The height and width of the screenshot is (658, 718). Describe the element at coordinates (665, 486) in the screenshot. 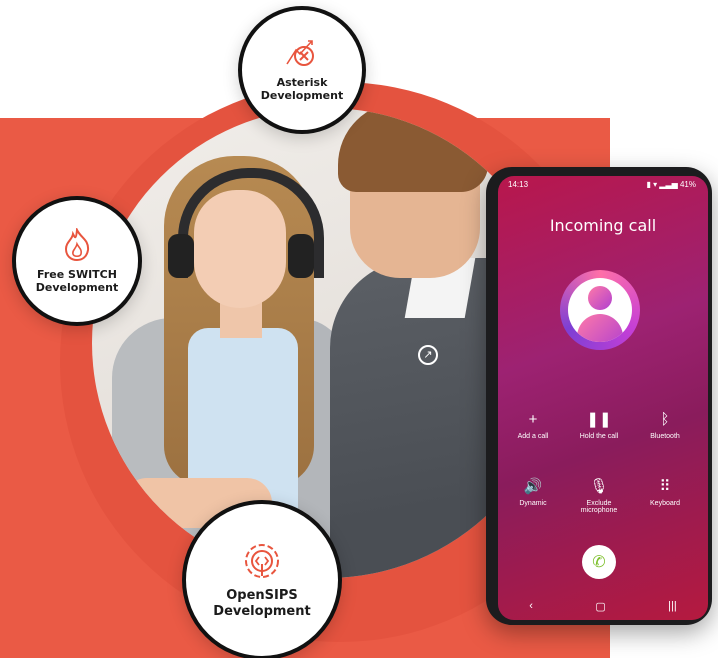

I see `keypad-icon: ⠿` at that location.